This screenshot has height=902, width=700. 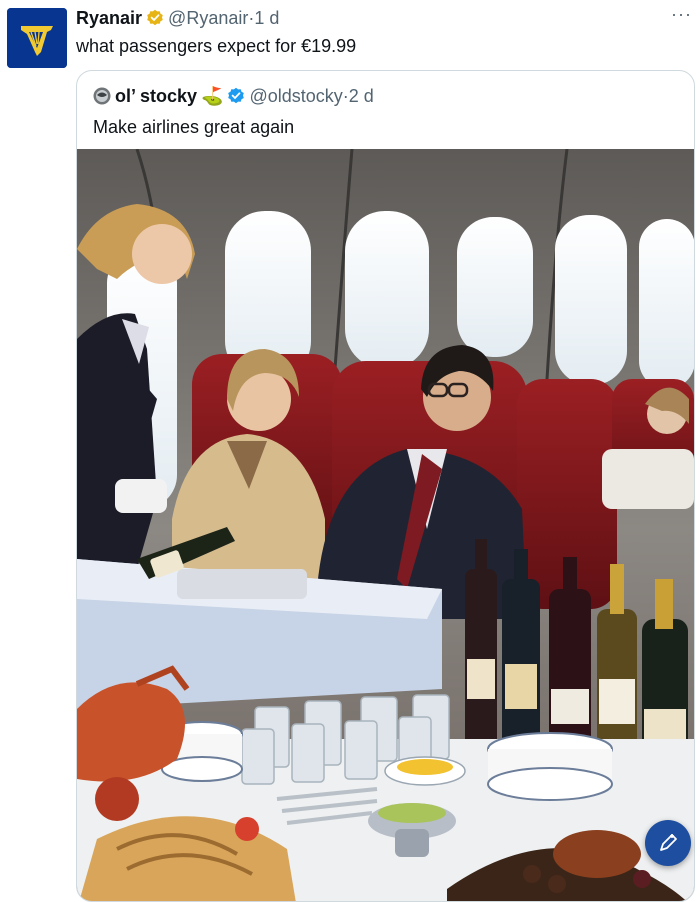 I want to click on ryanair-avatar, so click(x=37, y=38).